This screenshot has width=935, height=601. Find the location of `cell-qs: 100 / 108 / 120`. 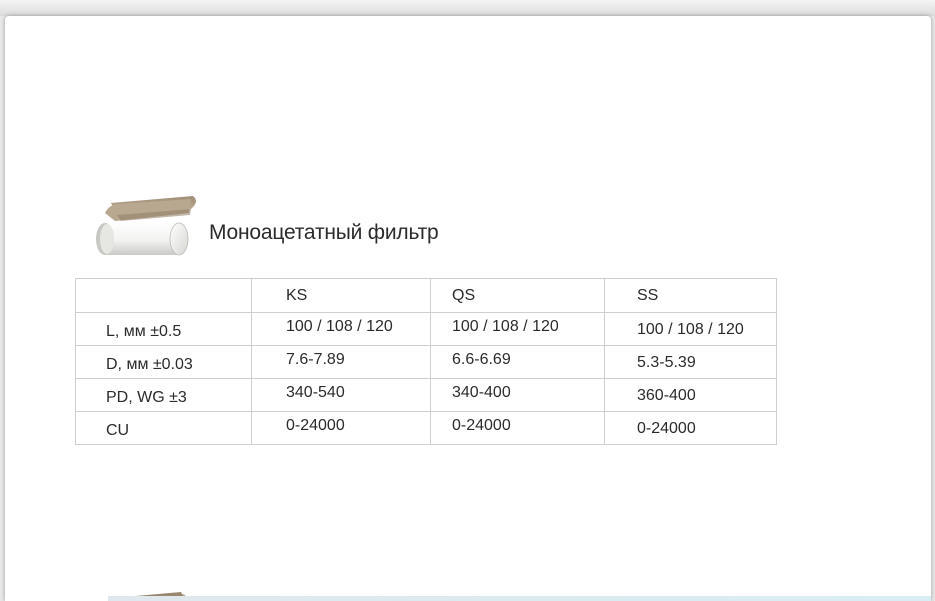

cell-qs: 100 / 108 / 120 is located at coordinates (517, 329).